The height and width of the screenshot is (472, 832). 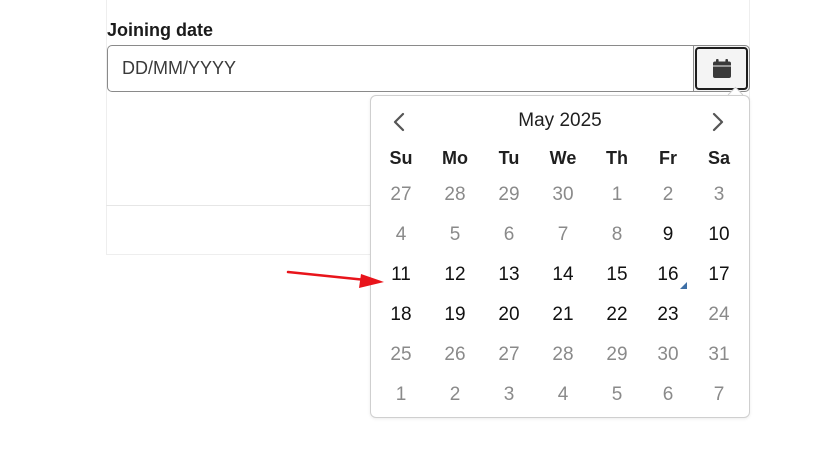 I want to click on calendar-icon, so click(x=721, y=68).